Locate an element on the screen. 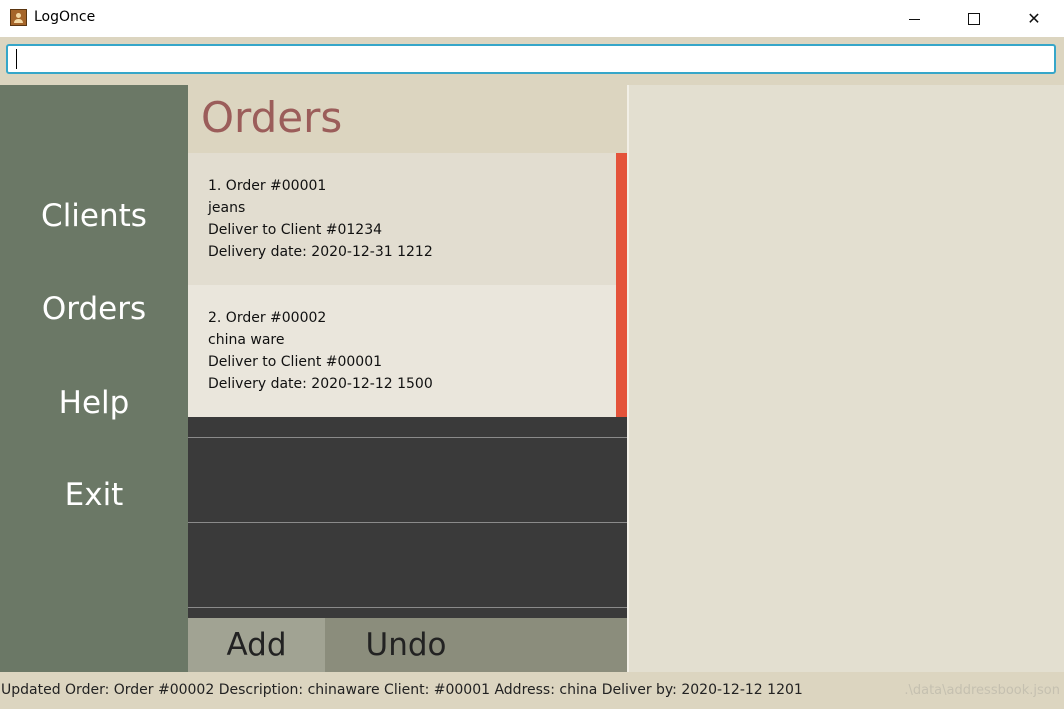  undo-button: Undo is located at coordinates (406, 645).